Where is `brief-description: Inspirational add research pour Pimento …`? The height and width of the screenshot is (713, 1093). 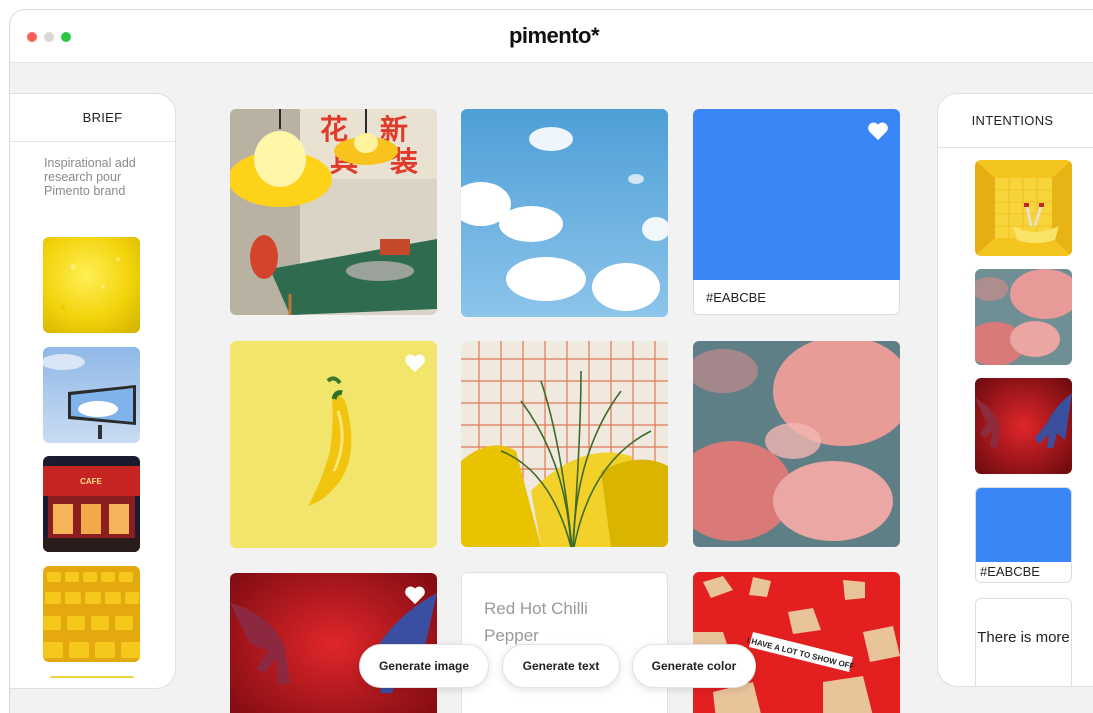
brief-description: Inspirational add research pour Pimento … is located at coordinates (99, 177).